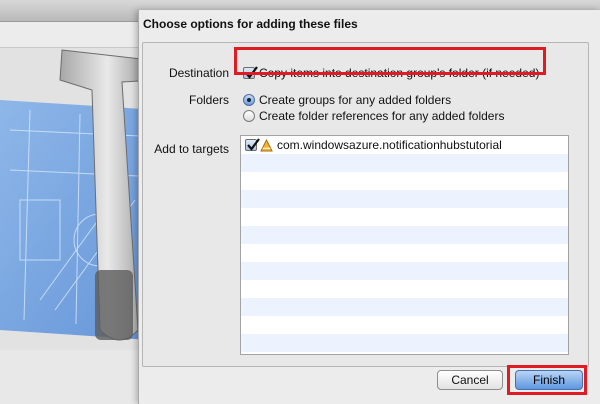 Image resolution: width=600 pixels, height=404 pixels. Describe the element at coordinates (547, 380) in the screenshot. I see `finish-highlight-box` at that location.